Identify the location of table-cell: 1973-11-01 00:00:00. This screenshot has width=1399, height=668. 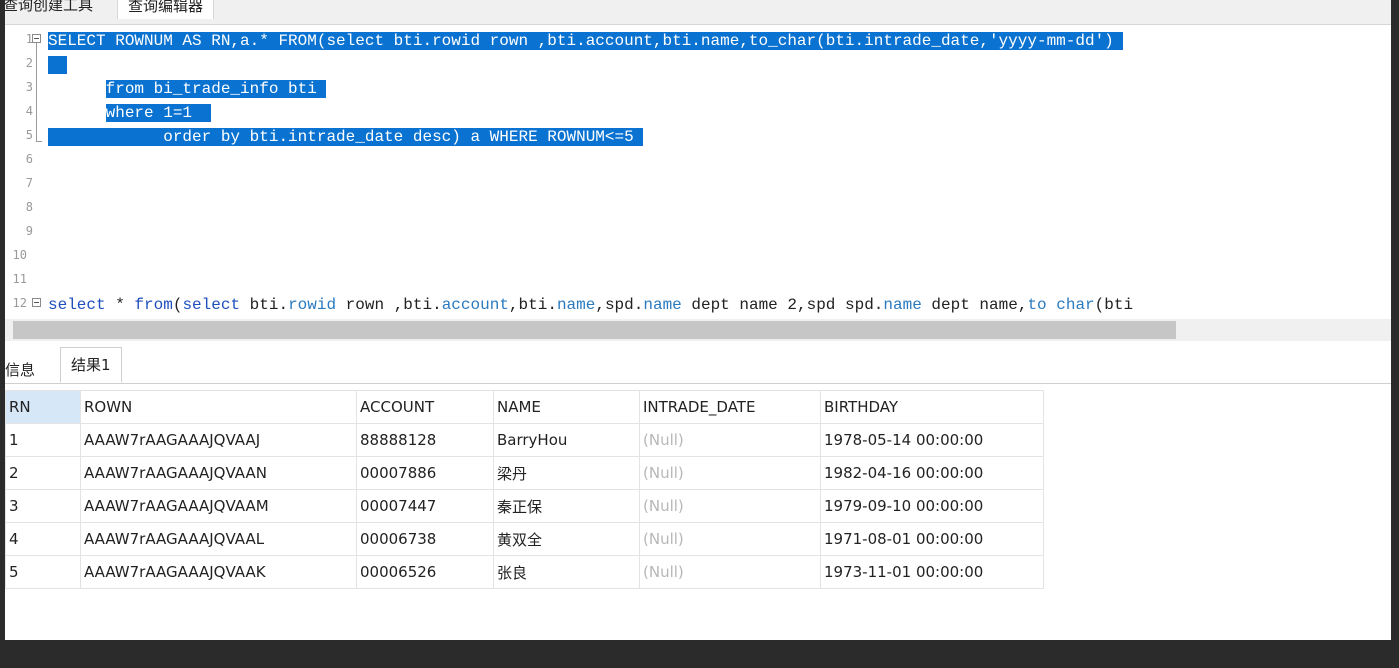
(932, 572).